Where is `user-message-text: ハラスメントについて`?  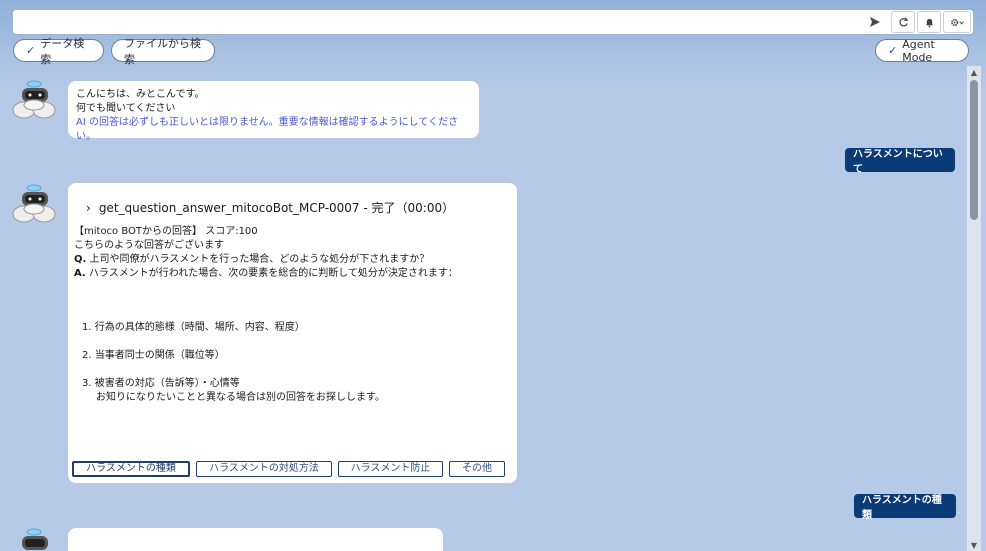 user-message-text: ハラスメントについて is located at coordinates (898, 162).